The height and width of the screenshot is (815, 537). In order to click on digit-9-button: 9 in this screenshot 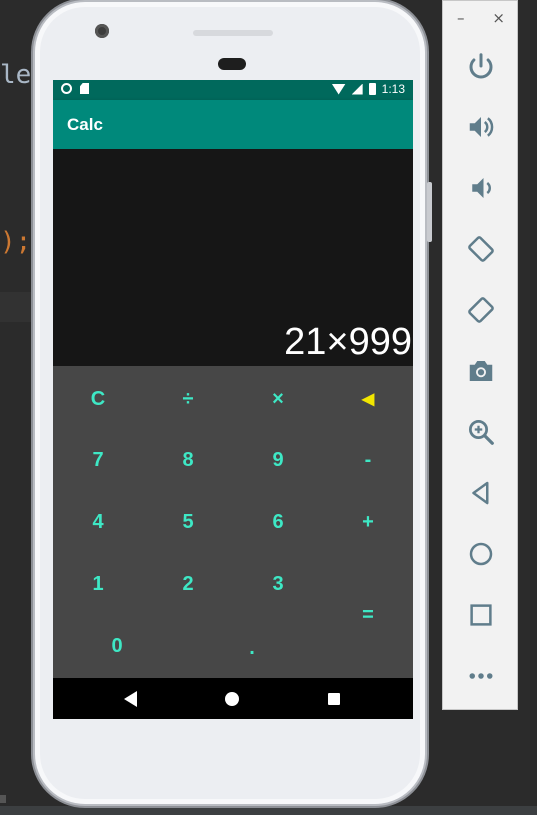, I will do `click(278, 460)`.